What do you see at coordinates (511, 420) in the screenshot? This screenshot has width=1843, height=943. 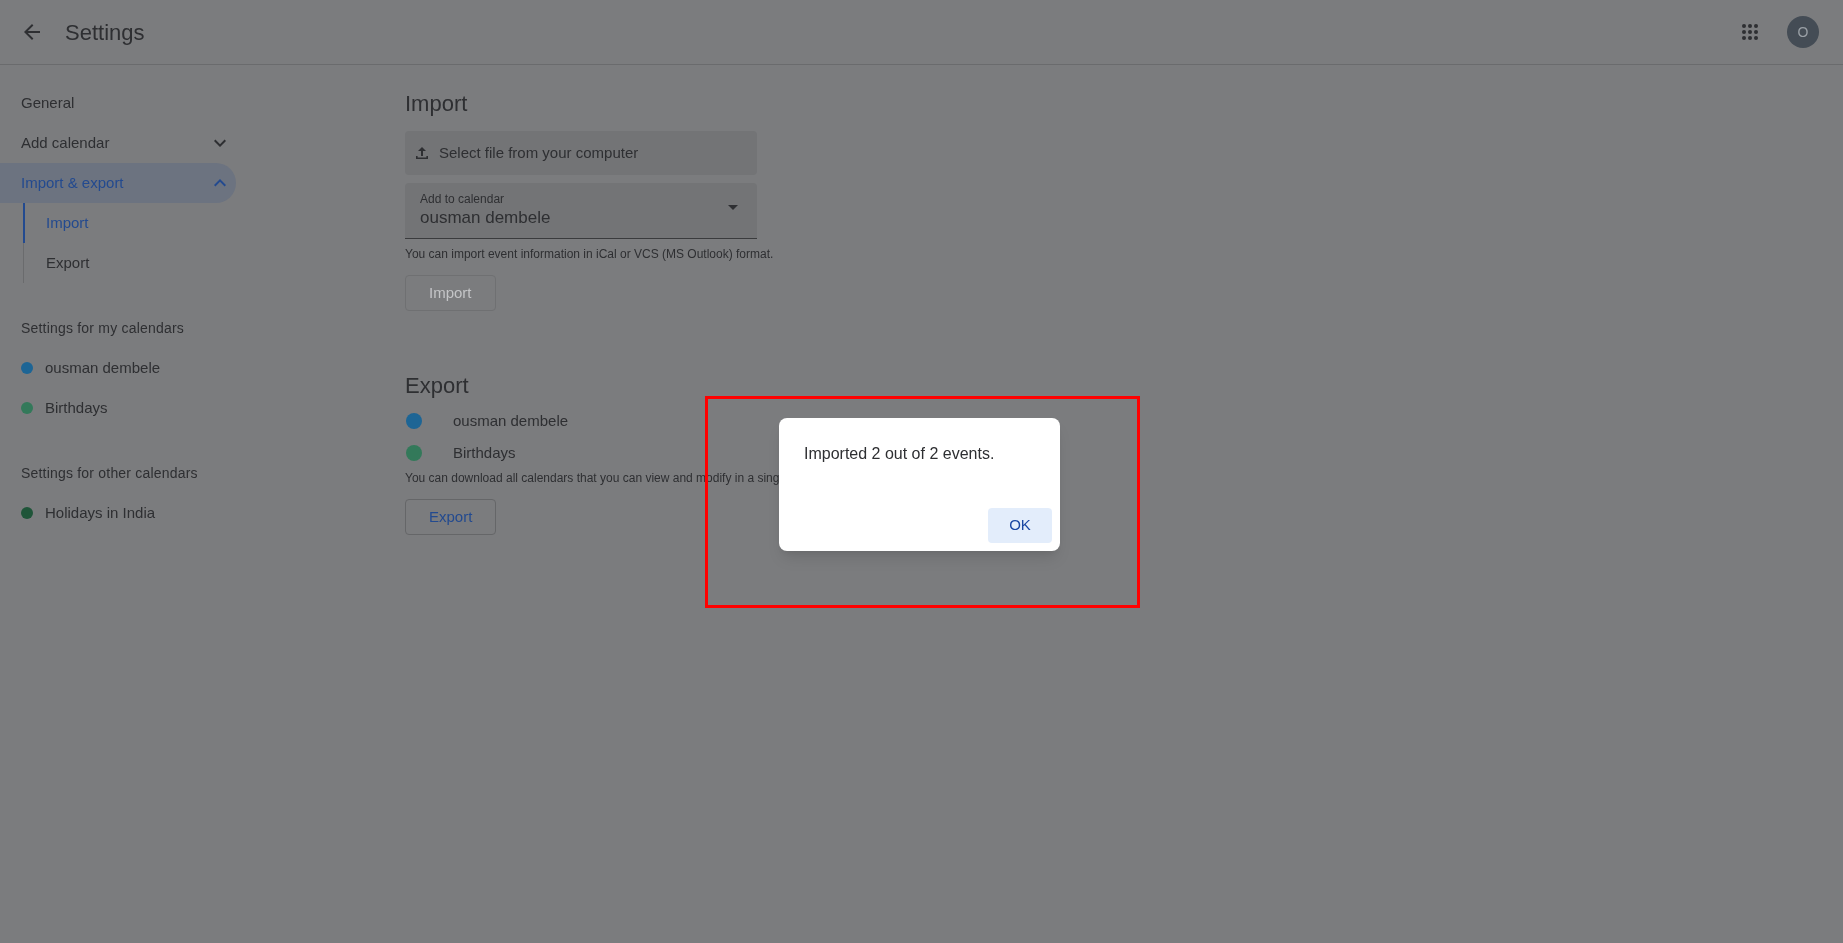 I see `calendar-name: ousman dembele` at bounding box center [511, 420].